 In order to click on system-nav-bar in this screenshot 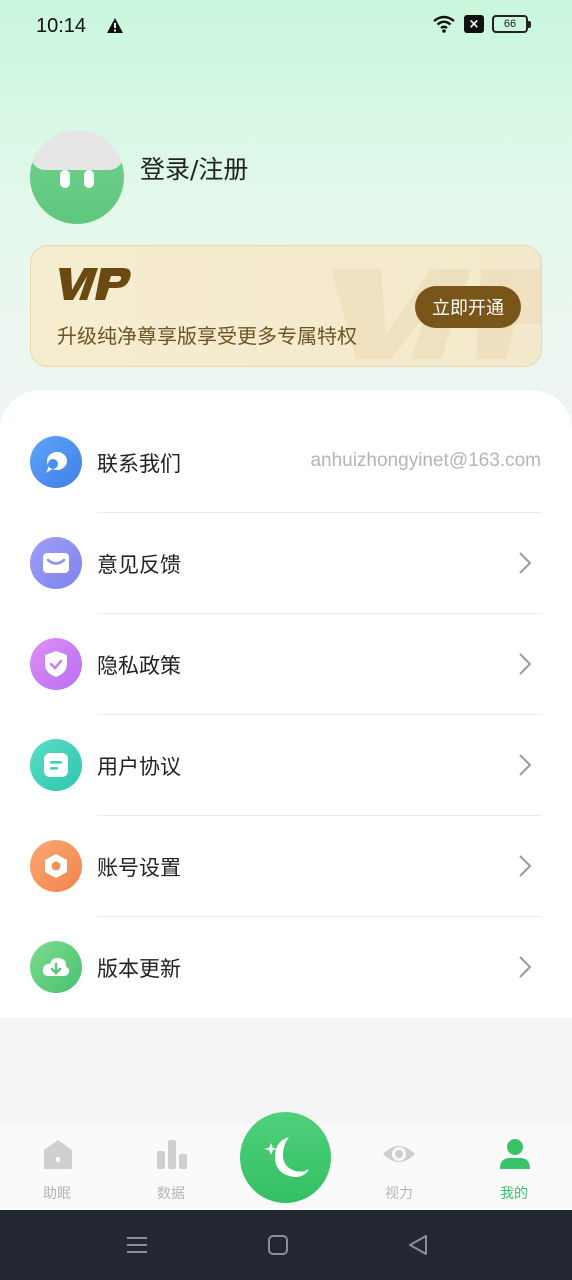, I will do `click(286, 1245)`.